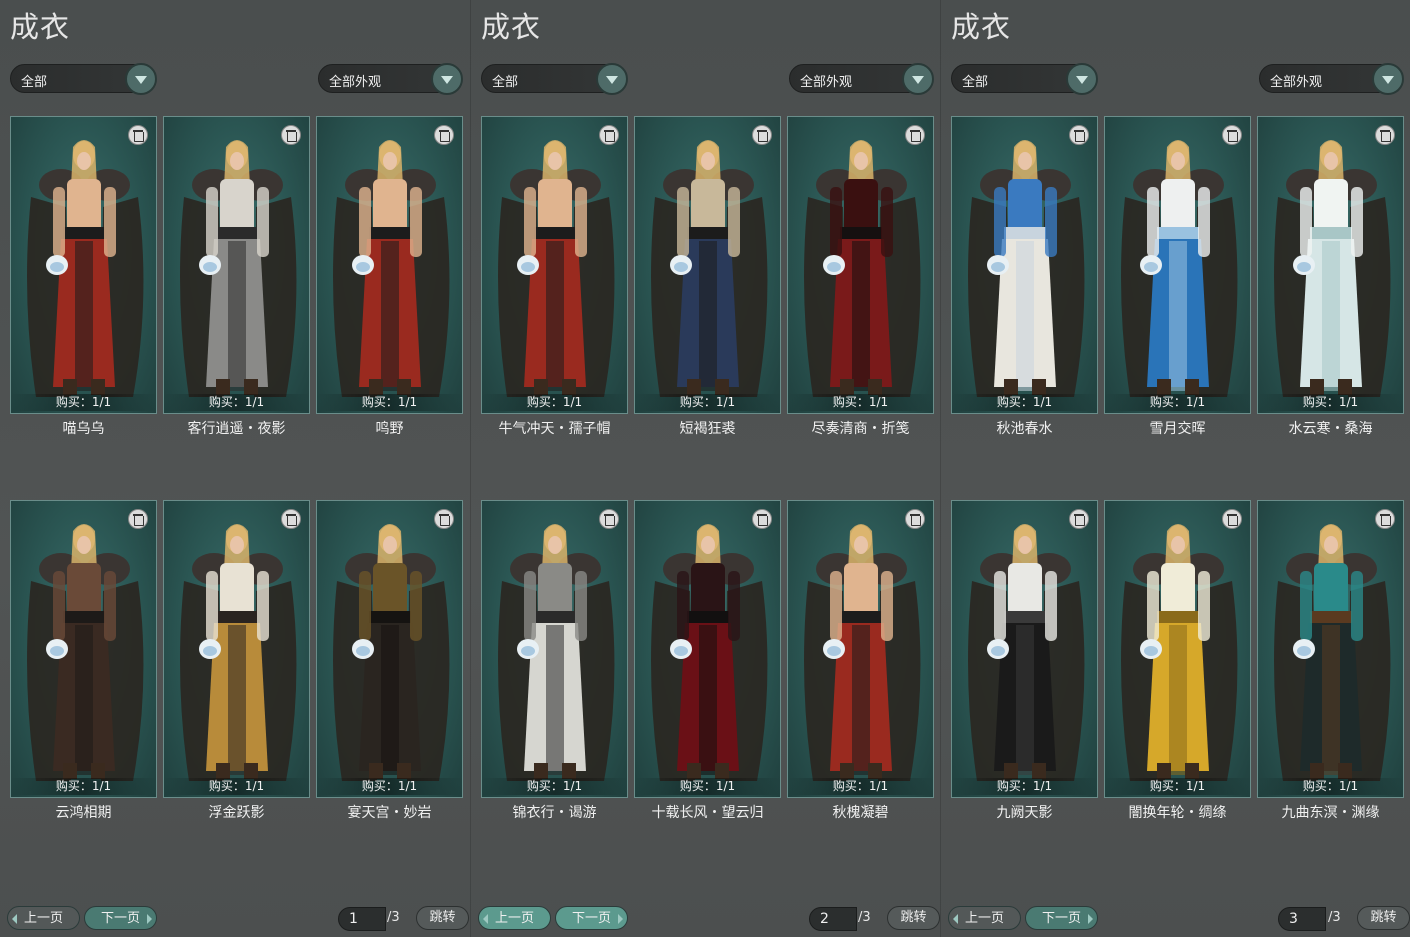 Image resolution: width=1410 pixels, height=937 pixels. What do you see at coordinates (860, 429) in the screenshot?
I see `outfit-name: 尽奏清商・折笺` at bounding box center [860, 429].